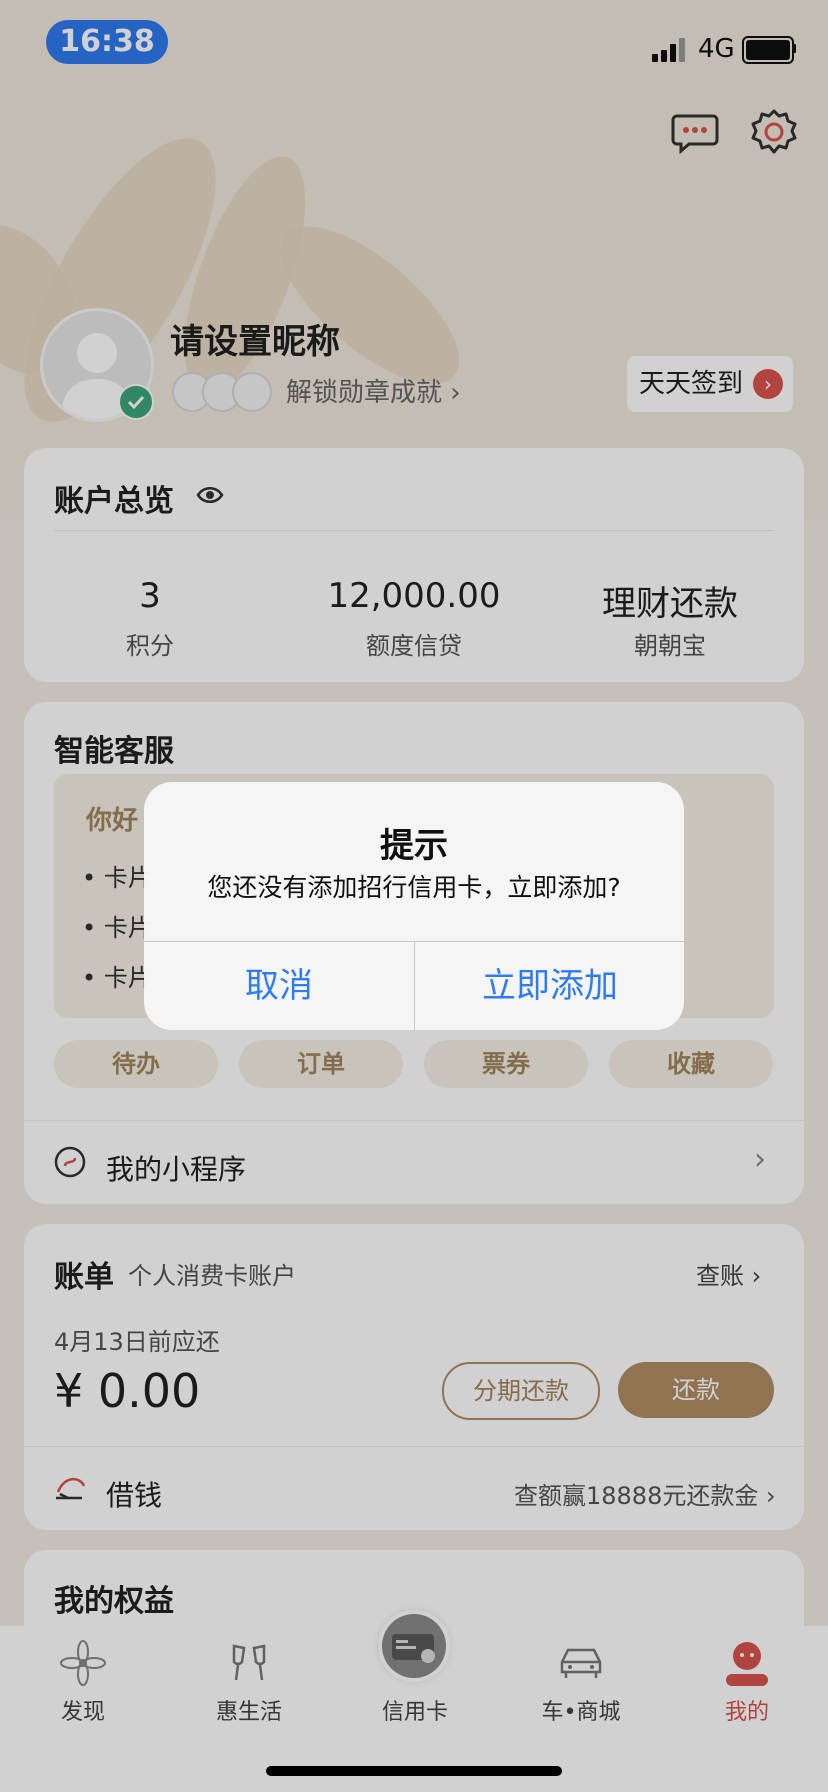 Image resolution: width=828 pixels, height=1792 pixels. What do you see at coordinates (414, 887) in the screenshot?
I see `dialog-message: 您还没有添加招行信用卡，立即添加?` at bounding box center [414, 887].